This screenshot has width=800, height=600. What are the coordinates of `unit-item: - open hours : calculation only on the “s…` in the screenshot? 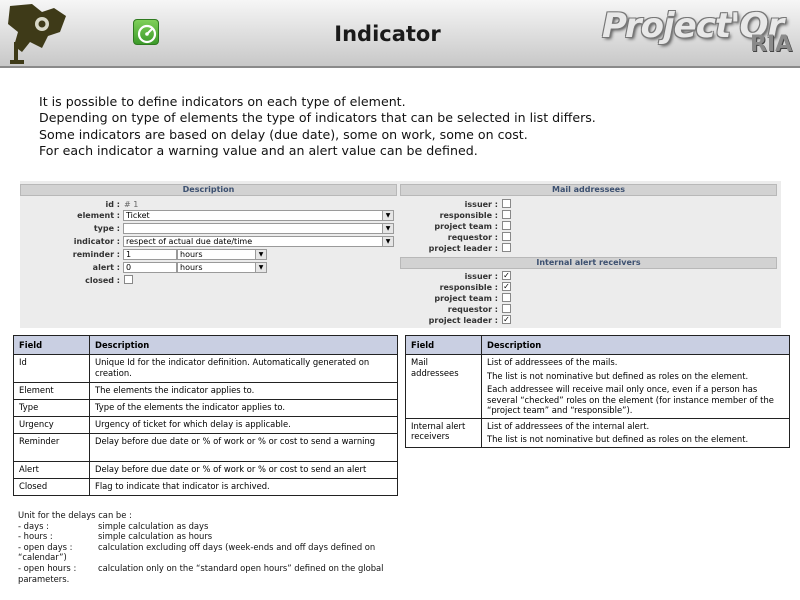 It's located at (213, 573).